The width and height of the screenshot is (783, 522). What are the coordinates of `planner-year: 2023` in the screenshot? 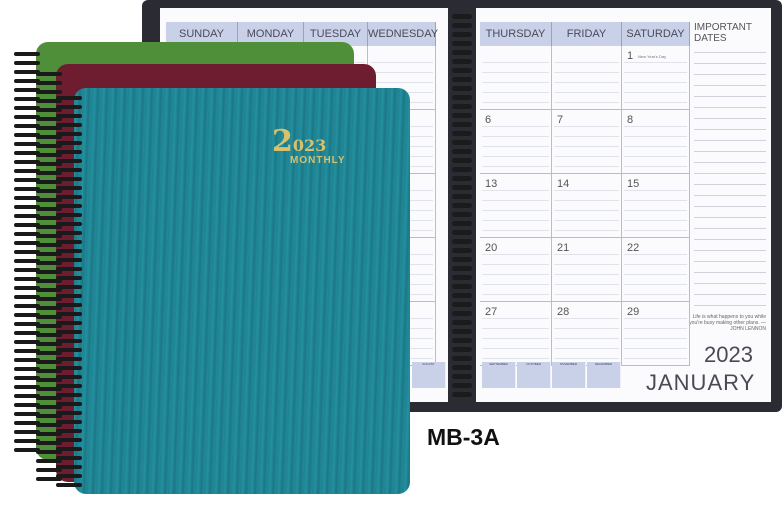 It's located at (728, 354).